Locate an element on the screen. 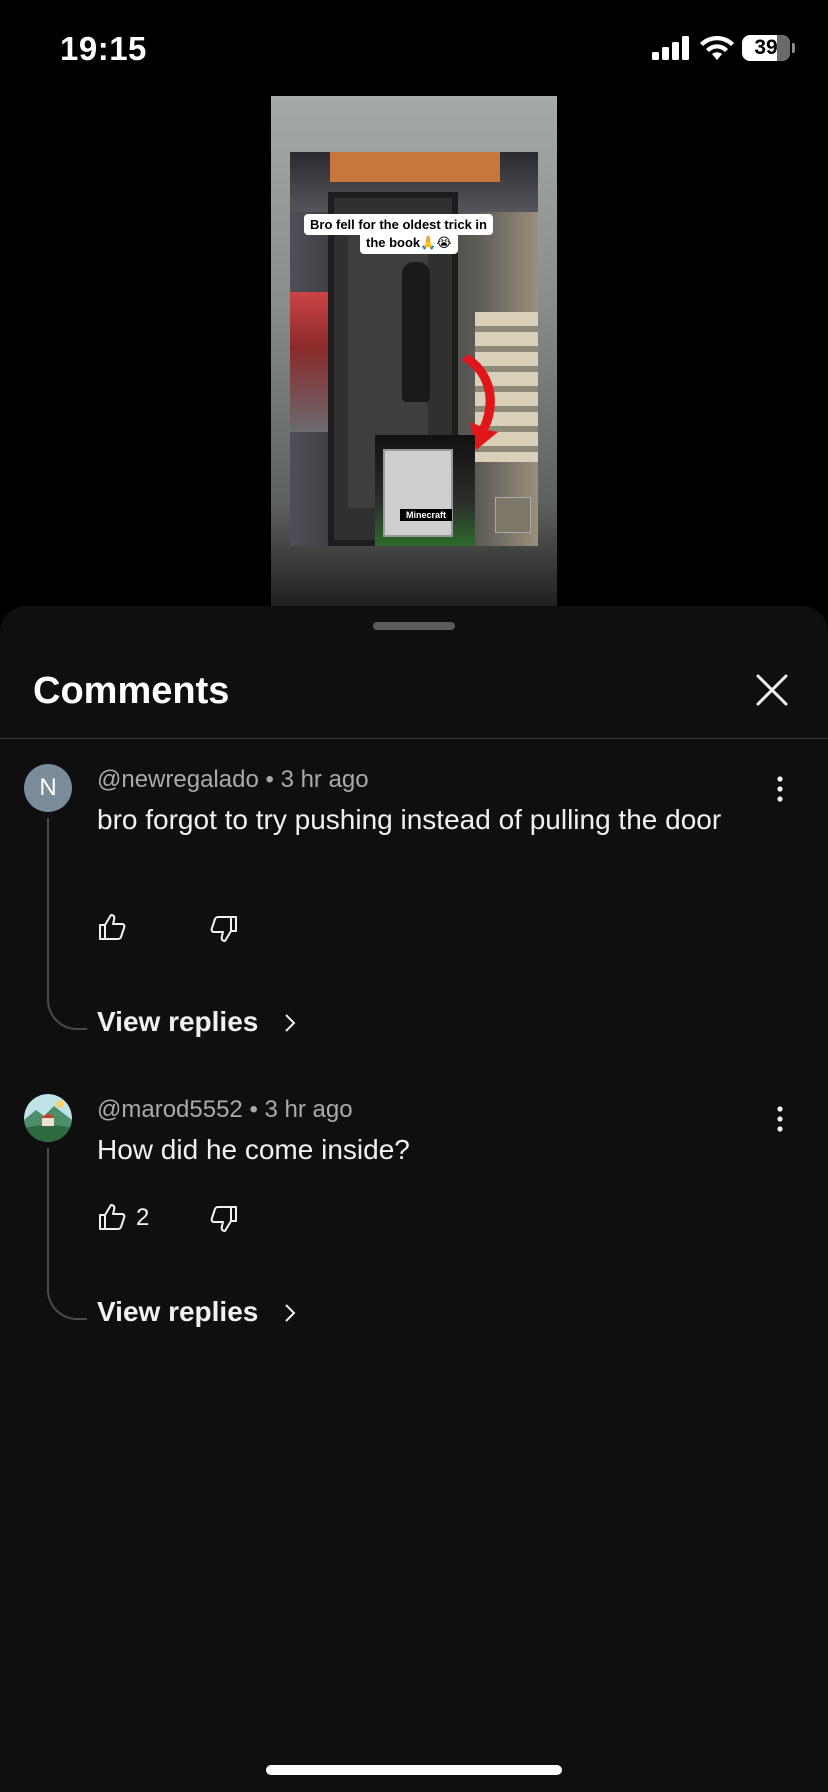  comments-title: Comments is located at coordinates (131, 691).